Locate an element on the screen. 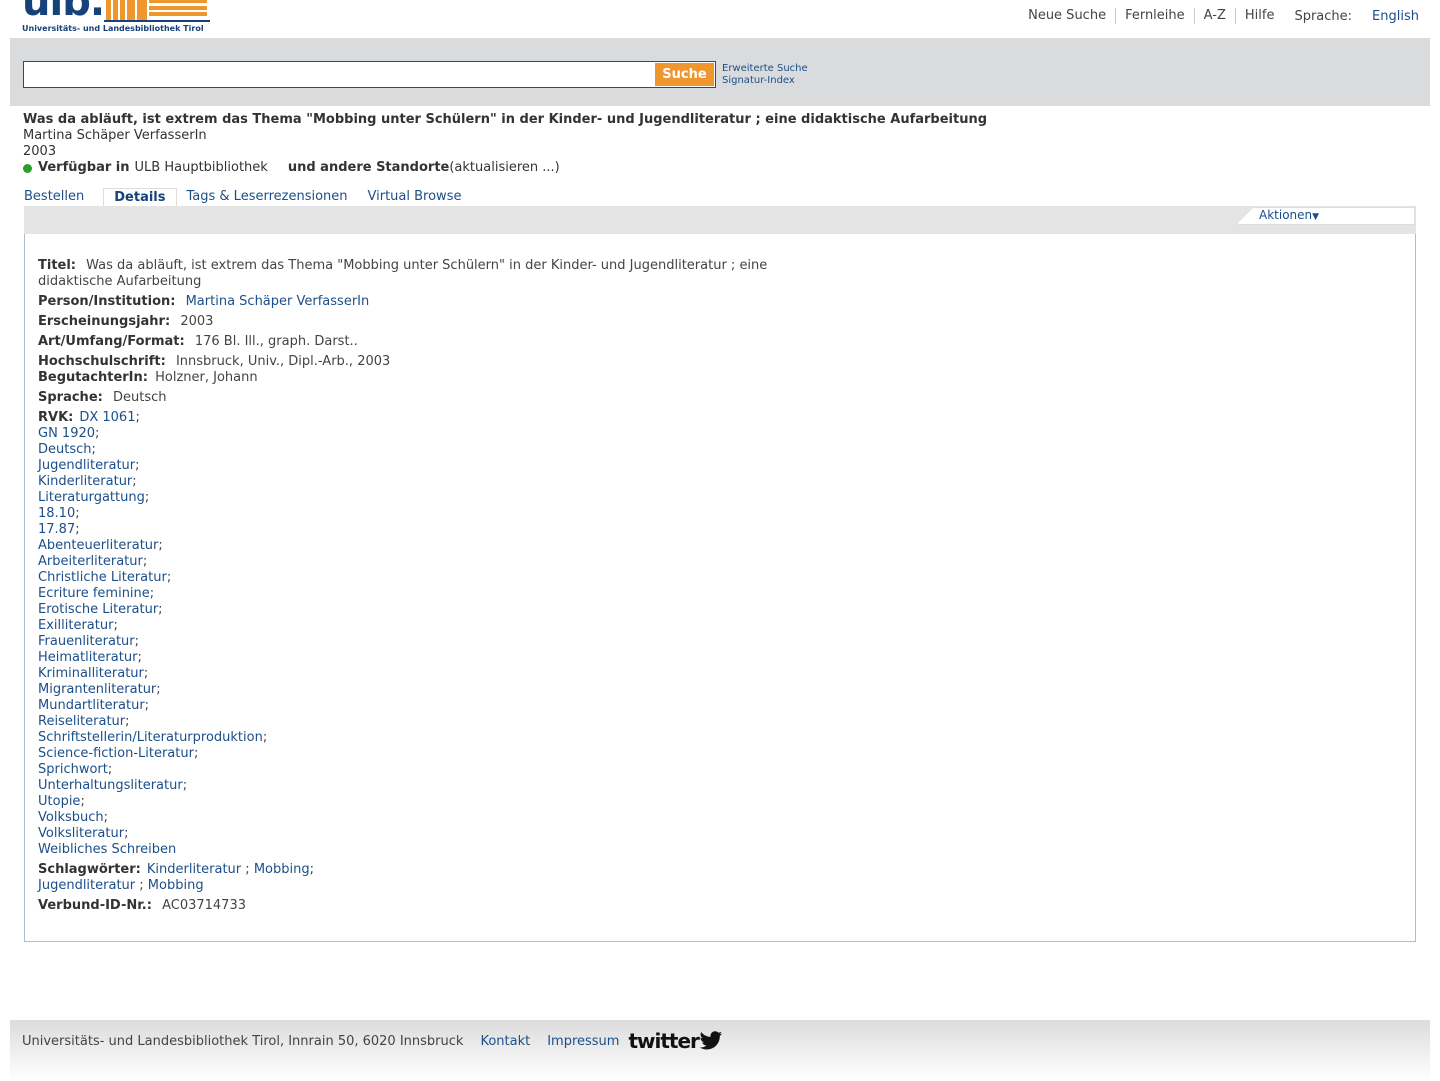  rvk-link: Mundartliteratur is located at coordinates (91, 705).